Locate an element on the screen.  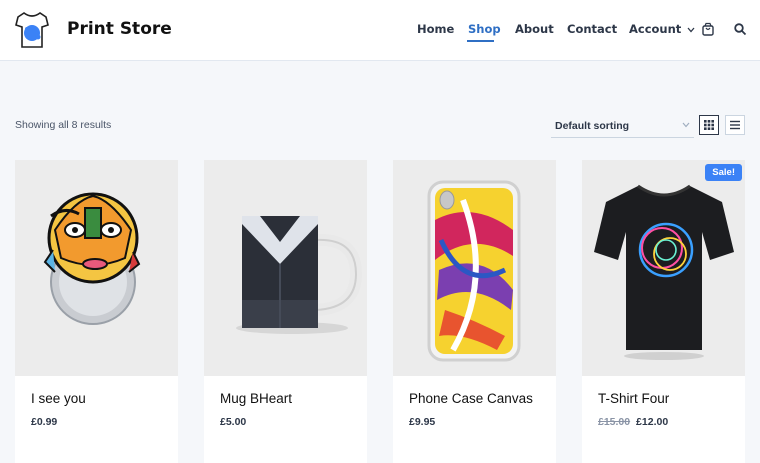
product-image-mug is located at coordinates (285, 268).